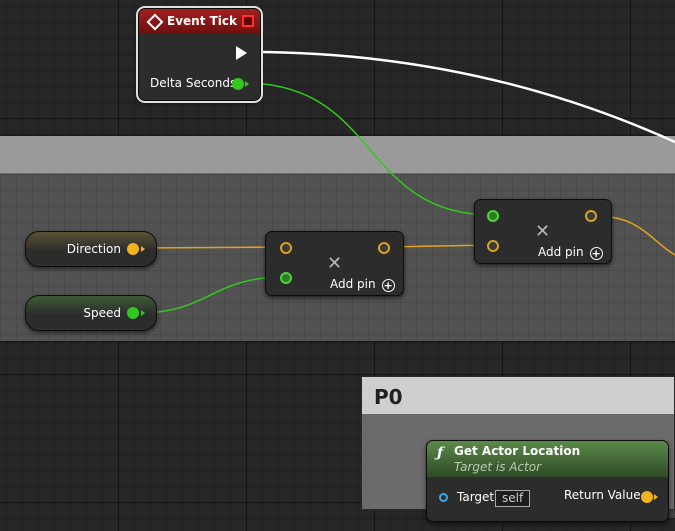 This screenshot has width=675, height=531. I want to click on delta-seconds-arrow-icon, so click(247, 84).